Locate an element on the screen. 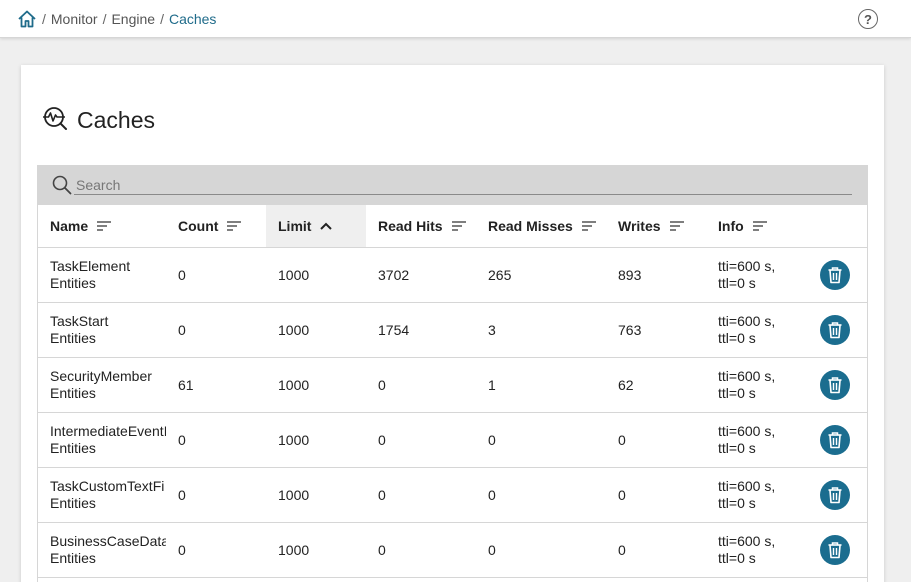  breadcrumb-monitor: Monitor is located at coordinates (74, 19).